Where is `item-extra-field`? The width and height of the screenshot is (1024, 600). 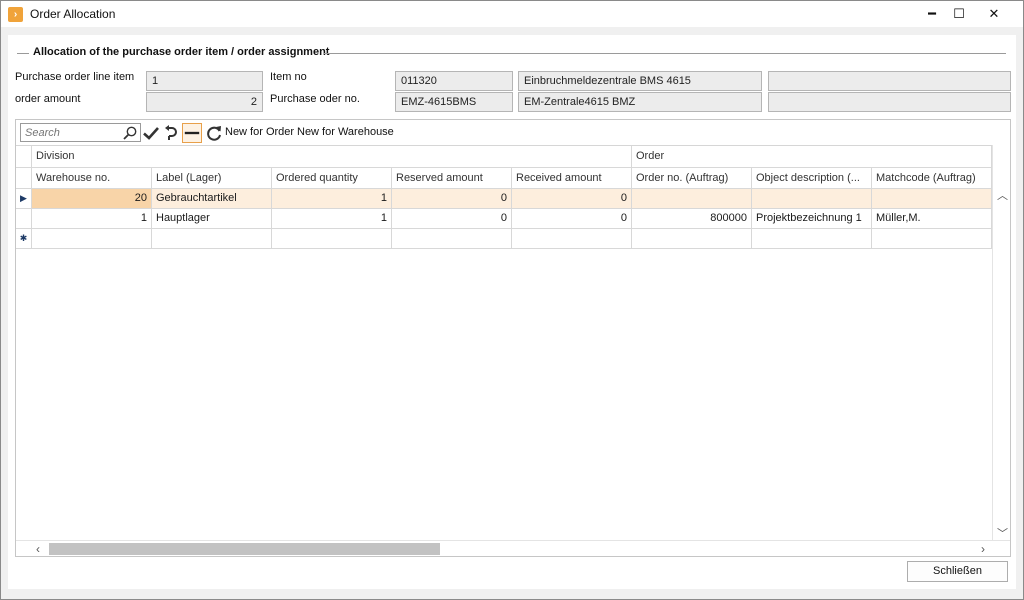 item-extra-field is located at coordinates (889, 81).